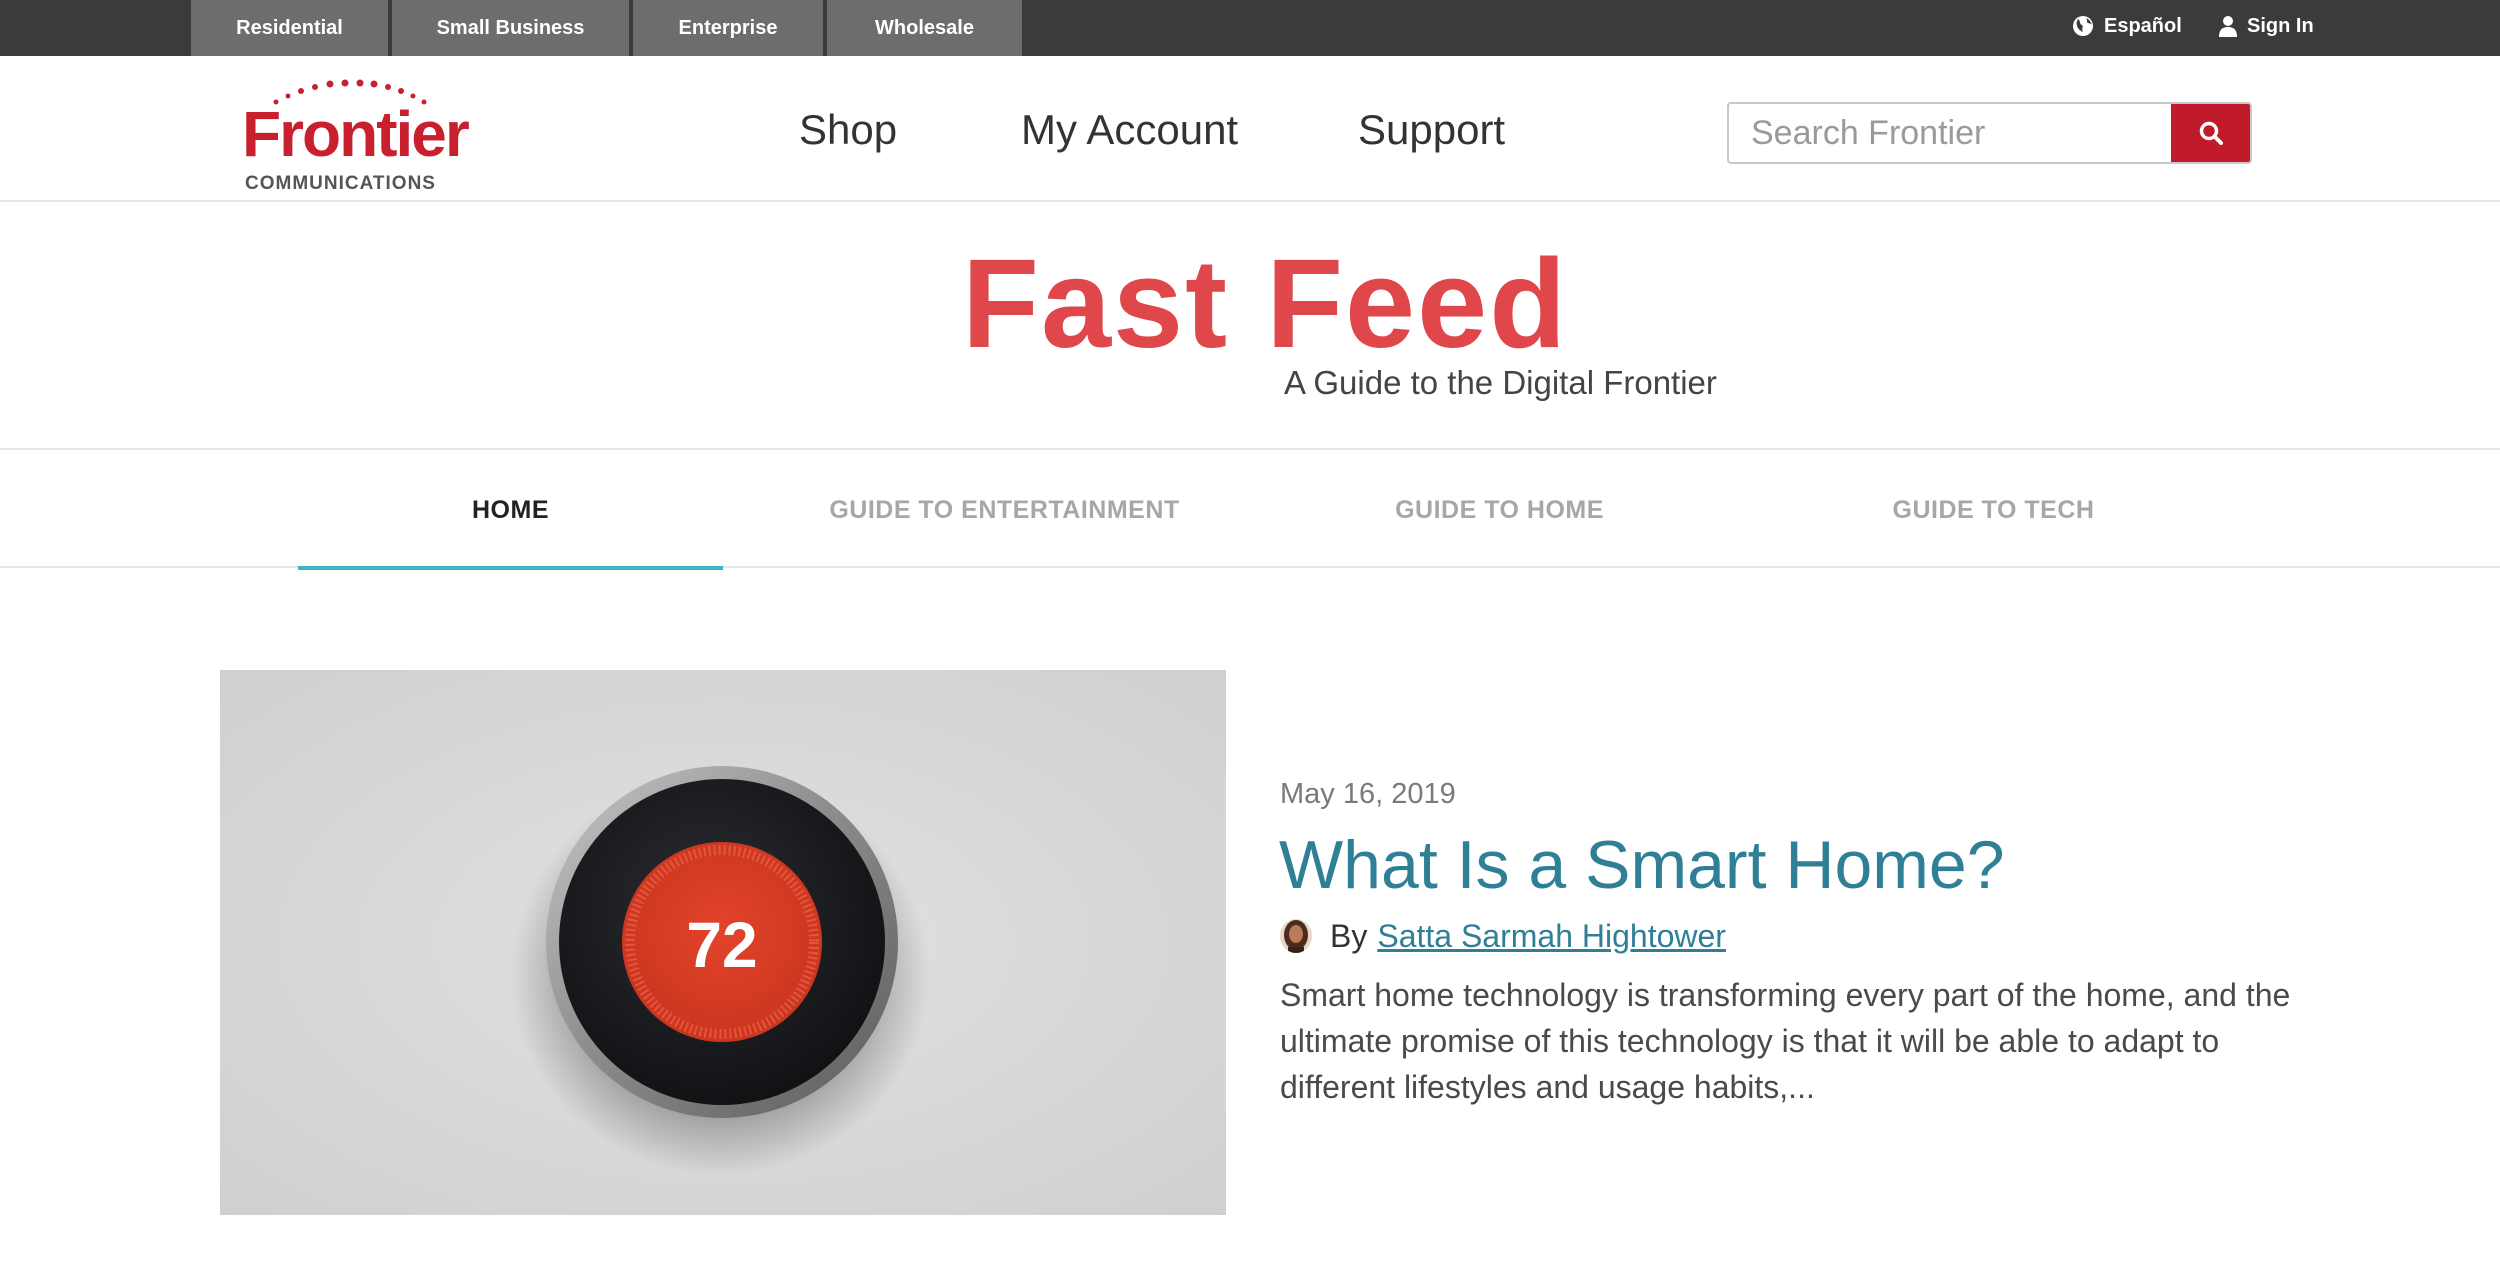  Describe the element at coordinates (1296, 936) in the screenshot. I see `author-avatar` at that location.